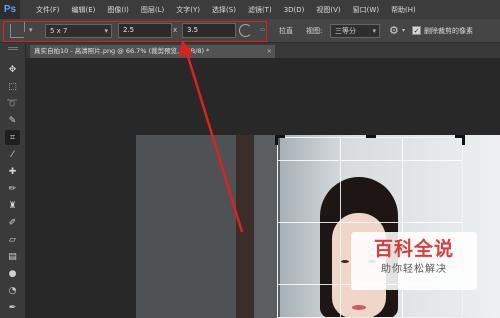 The width and height of the screenshot is (500, 318). What do you see at coordinates (12, 103) in the screenshot?
I see `lasso-icon: ➰` at bounding box center [12, 103].